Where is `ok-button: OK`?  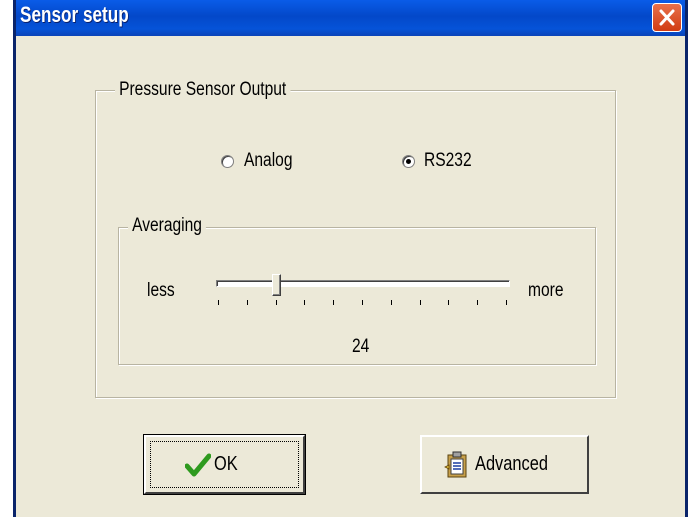
ok-button: OK is located at coordinates (224, 464).